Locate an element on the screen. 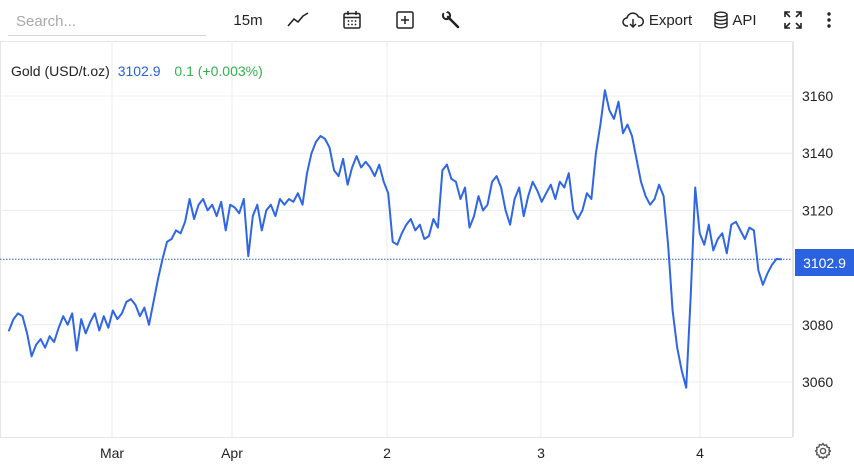 This screenshot has height=467, width=854. date-range-button is located at coordinates (352, 20).